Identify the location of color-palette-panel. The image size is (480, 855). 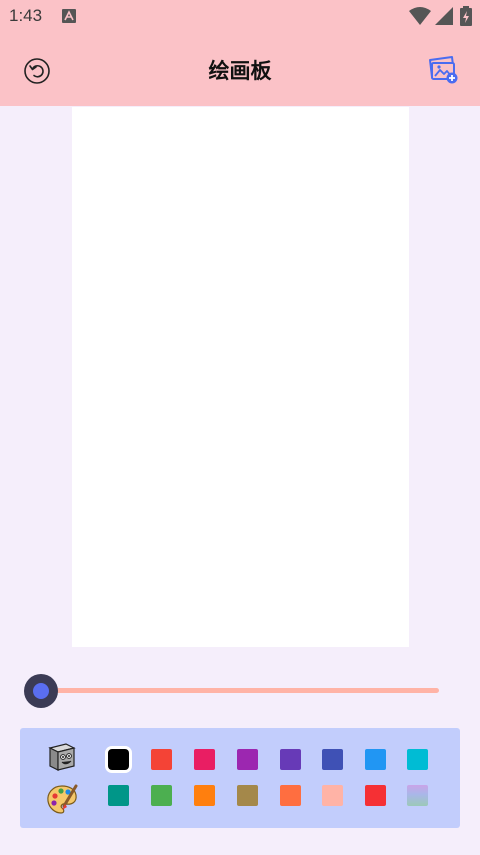
(240, 778).